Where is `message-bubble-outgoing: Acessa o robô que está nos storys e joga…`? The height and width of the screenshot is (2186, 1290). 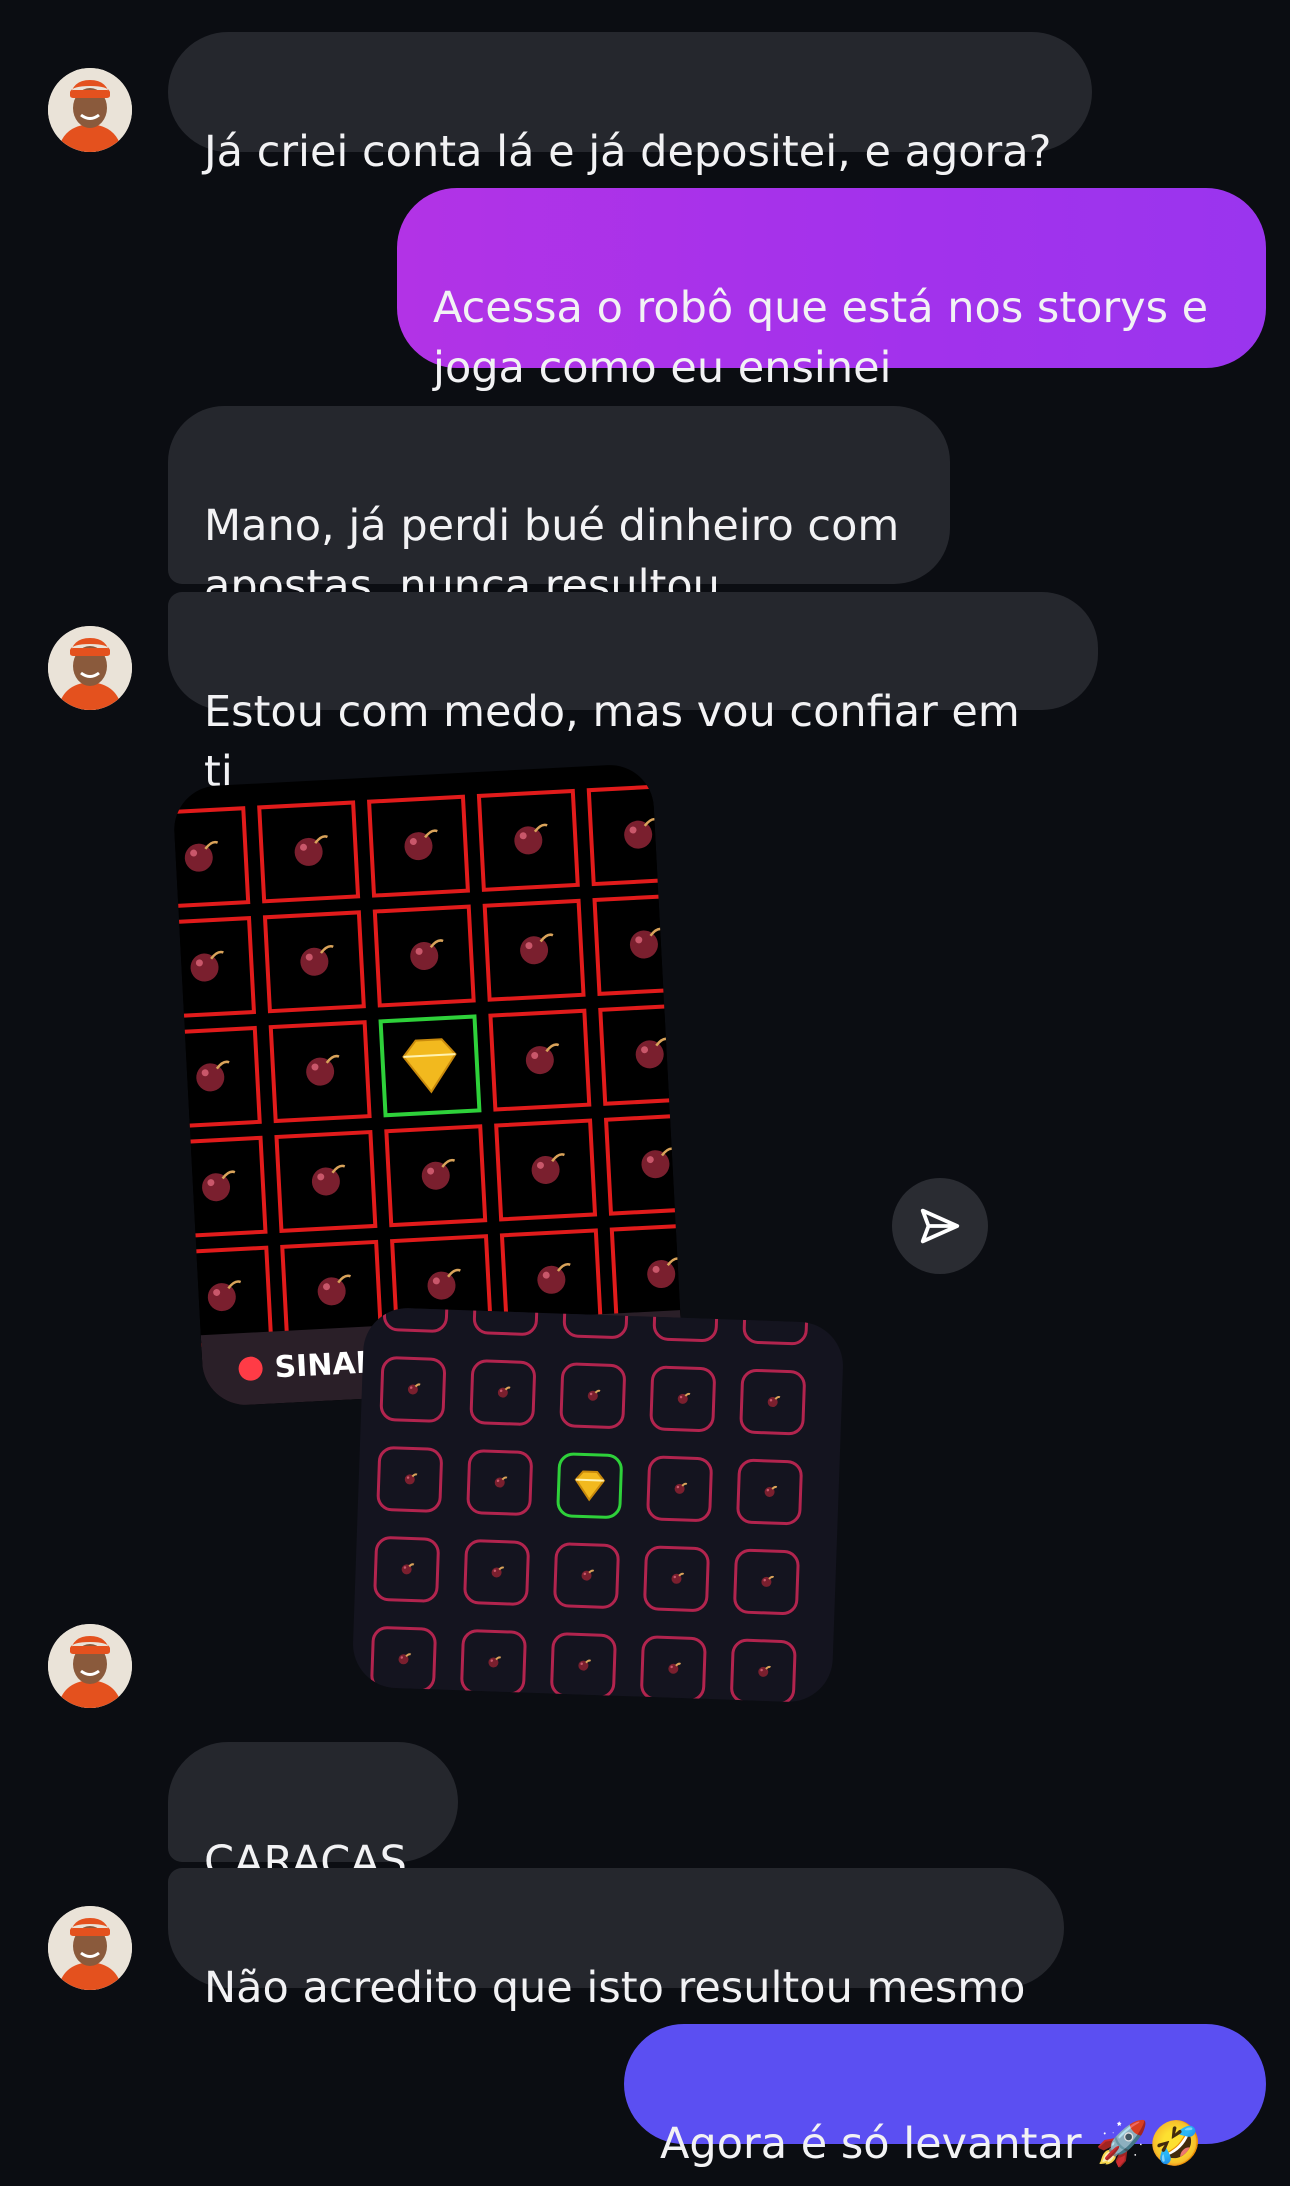 message-bubble-outgoing: Acessa o robô que está nos storys e joga… is located at coordinates (831, 290).